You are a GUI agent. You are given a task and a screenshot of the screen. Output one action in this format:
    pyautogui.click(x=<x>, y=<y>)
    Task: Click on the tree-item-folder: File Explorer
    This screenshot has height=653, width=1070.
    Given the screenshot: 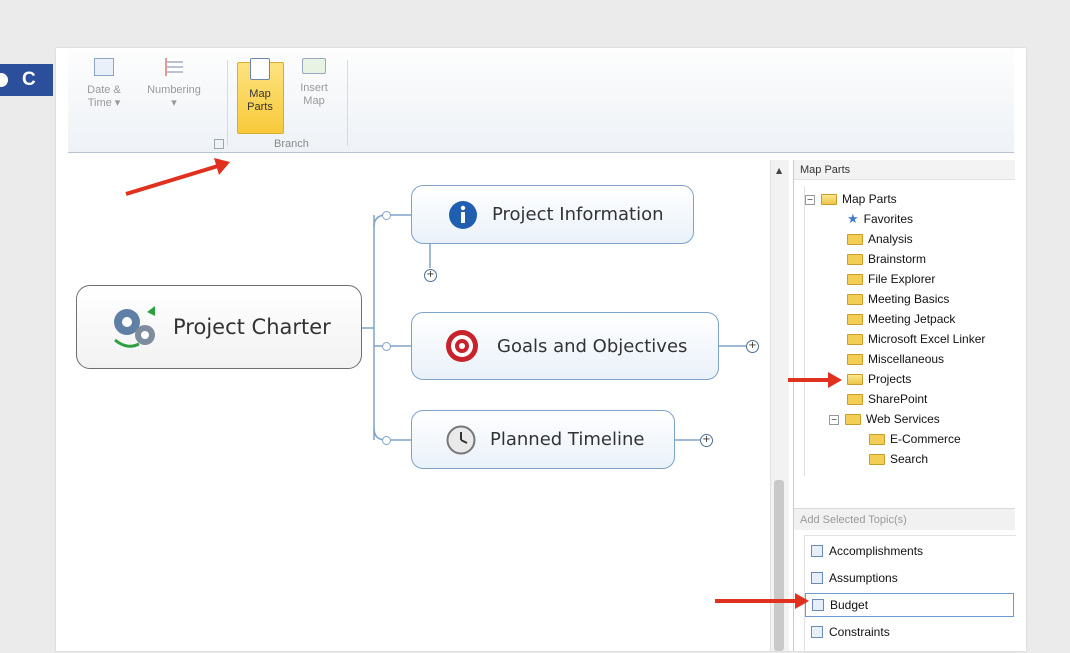 What is the action you would take?
    pyautogui.click(x=891, y=279)
    